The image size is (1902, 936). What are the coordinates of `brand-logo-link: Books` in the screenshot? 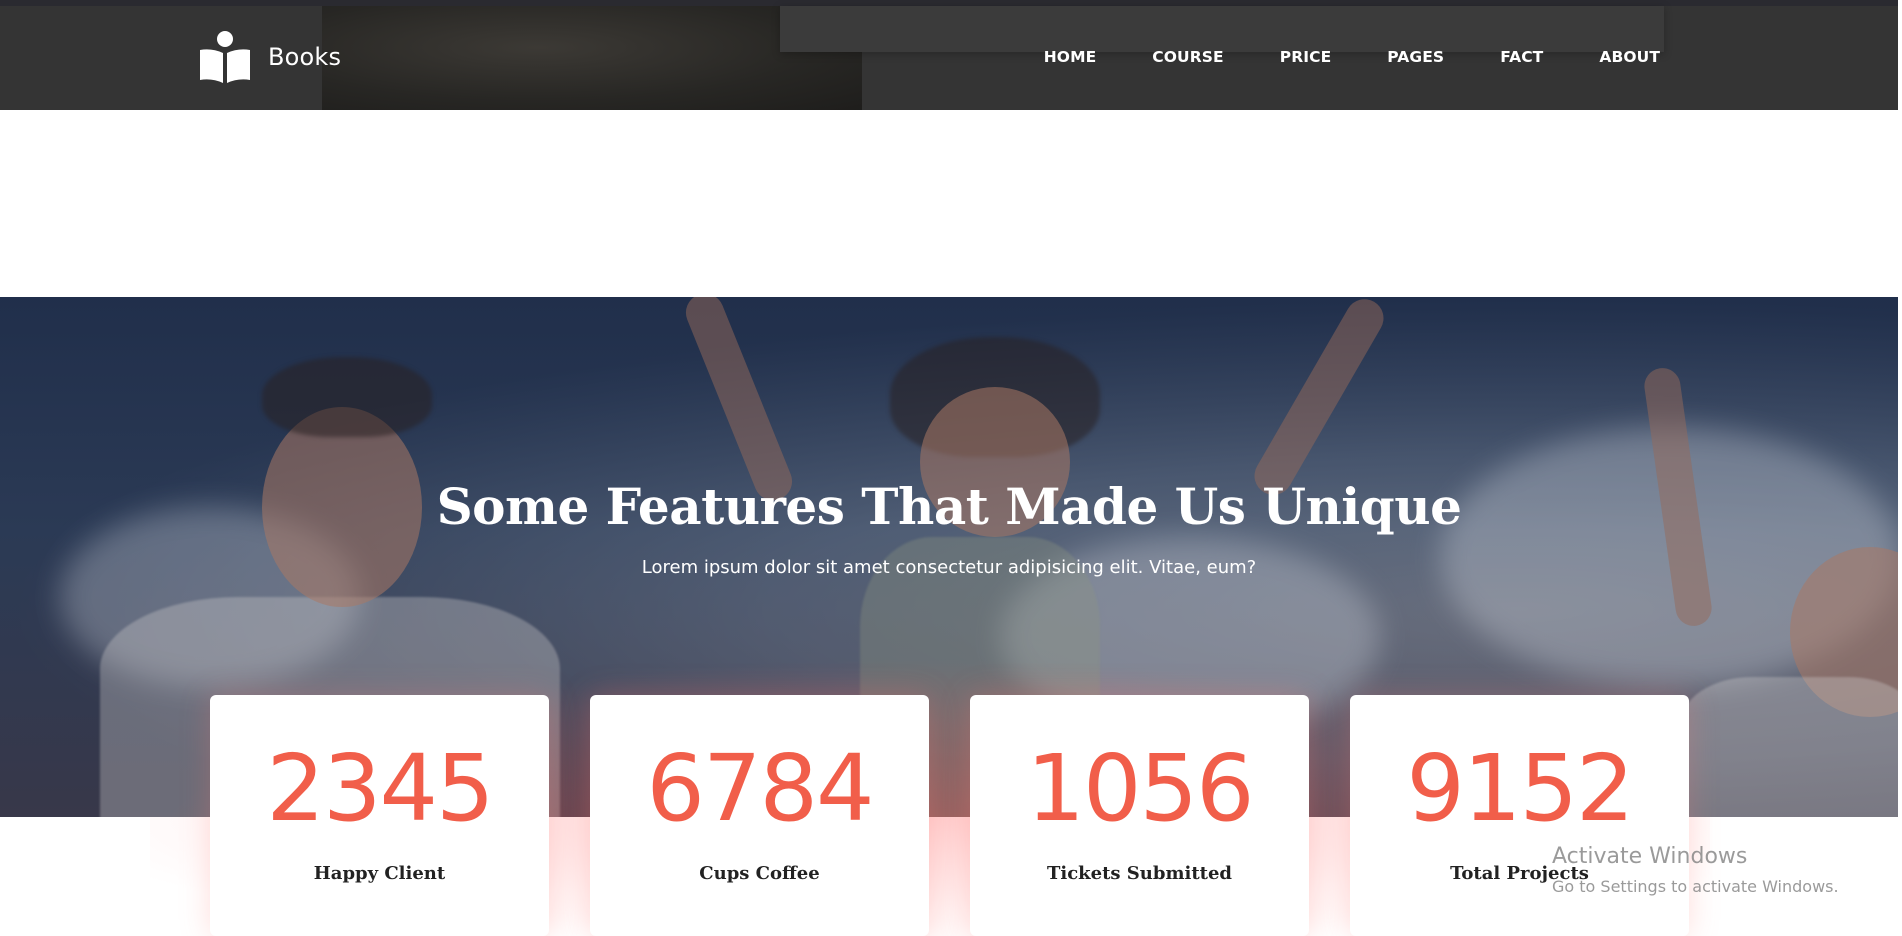 It's located at (269, 57).